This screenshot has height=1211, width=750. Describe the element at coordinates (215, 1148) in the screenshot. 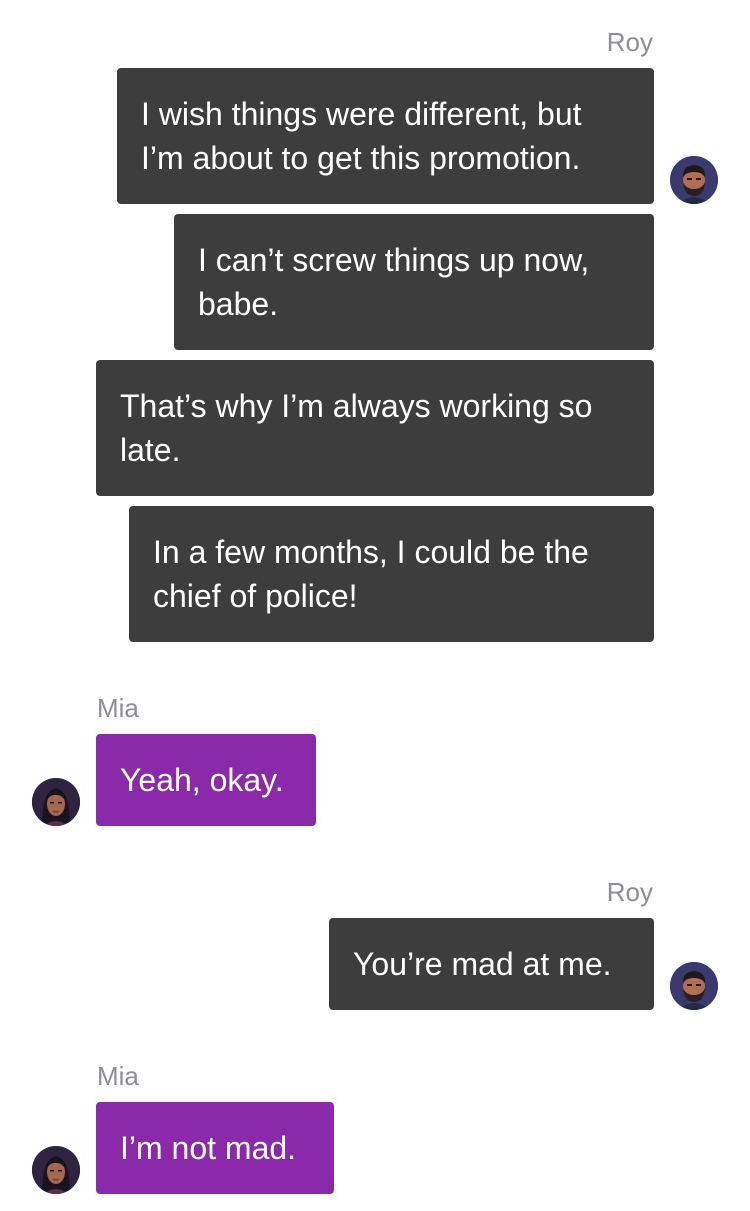

I see `message-bubble-mia: I’m not mad.` at that location.